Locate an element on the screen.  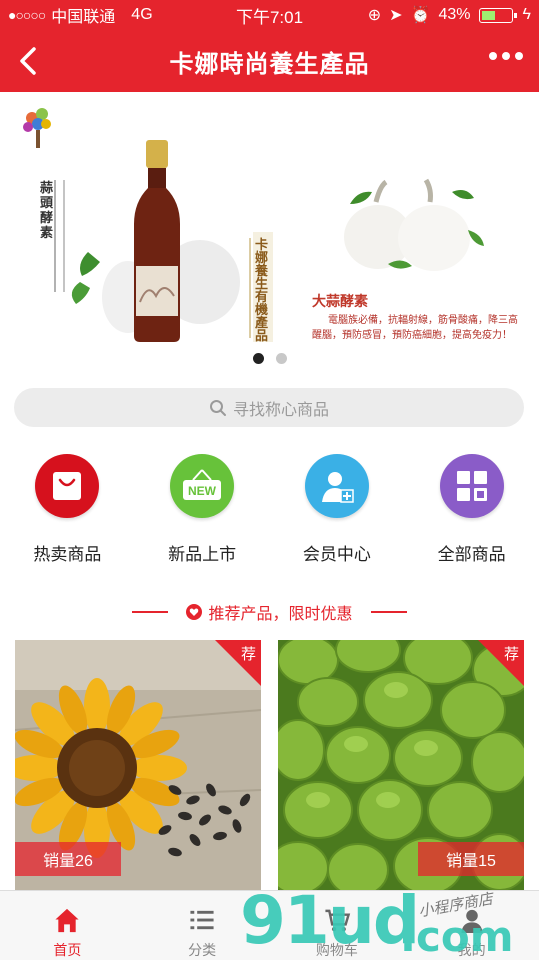
tab-bar: 首页 分类 购物车 我的 is located at coordinates (269, 925).